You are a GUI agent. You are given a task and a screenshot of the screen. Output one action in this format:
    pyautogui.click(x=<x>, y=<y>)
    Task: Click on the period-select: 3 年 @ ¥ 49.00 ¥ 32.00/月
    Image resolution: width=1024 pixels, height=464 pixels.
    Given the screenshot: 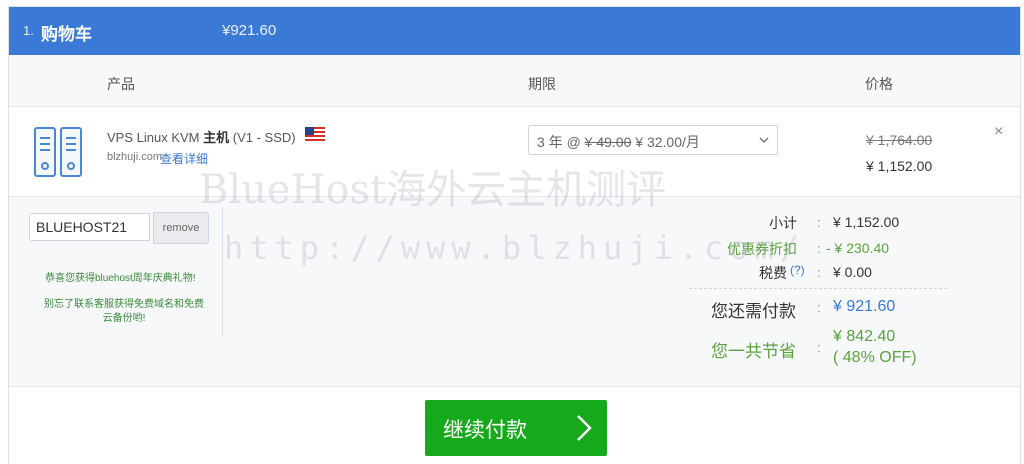 What is the action you would take?
    pyautogui.click(x=653, y=140)
    